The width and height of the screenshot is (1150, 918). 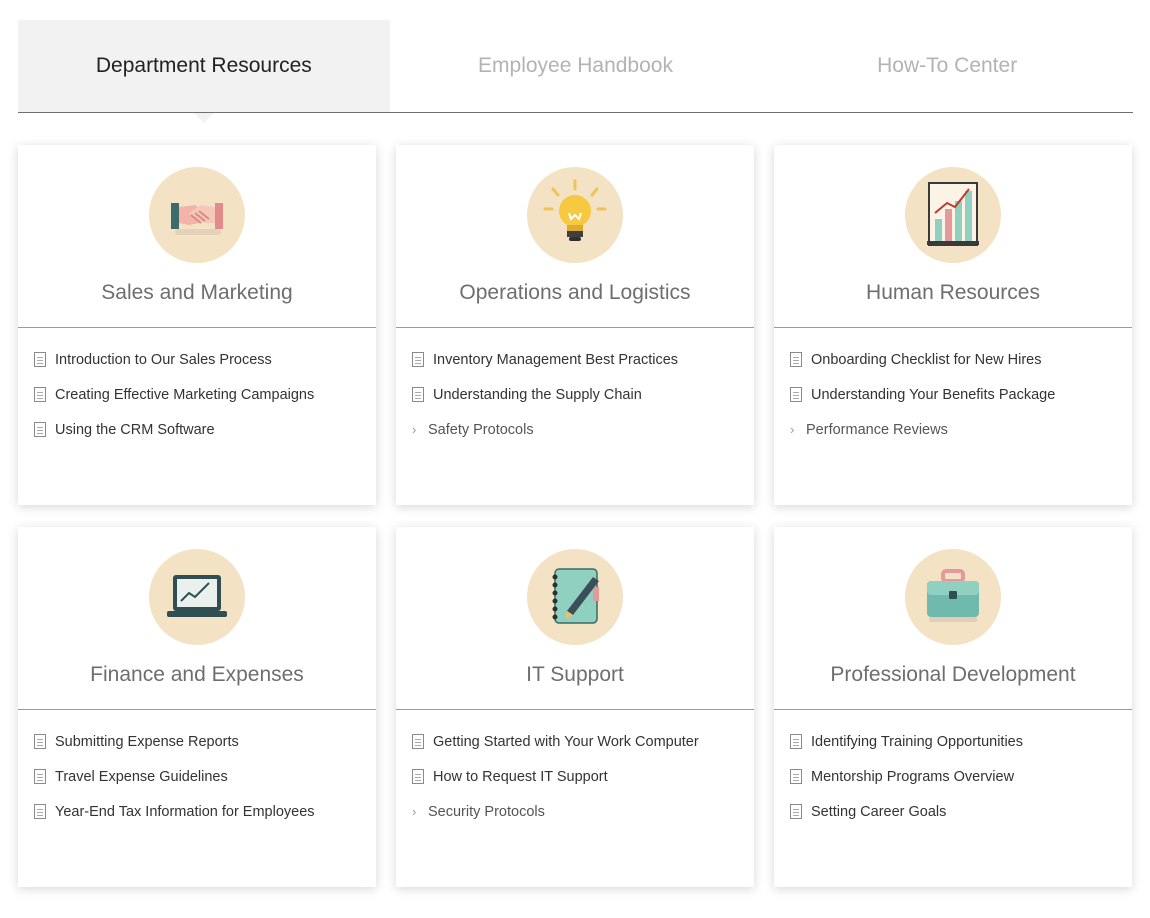 I want to click on resource-link: Mentorship Programs Overview, so click(x=961, y=776).